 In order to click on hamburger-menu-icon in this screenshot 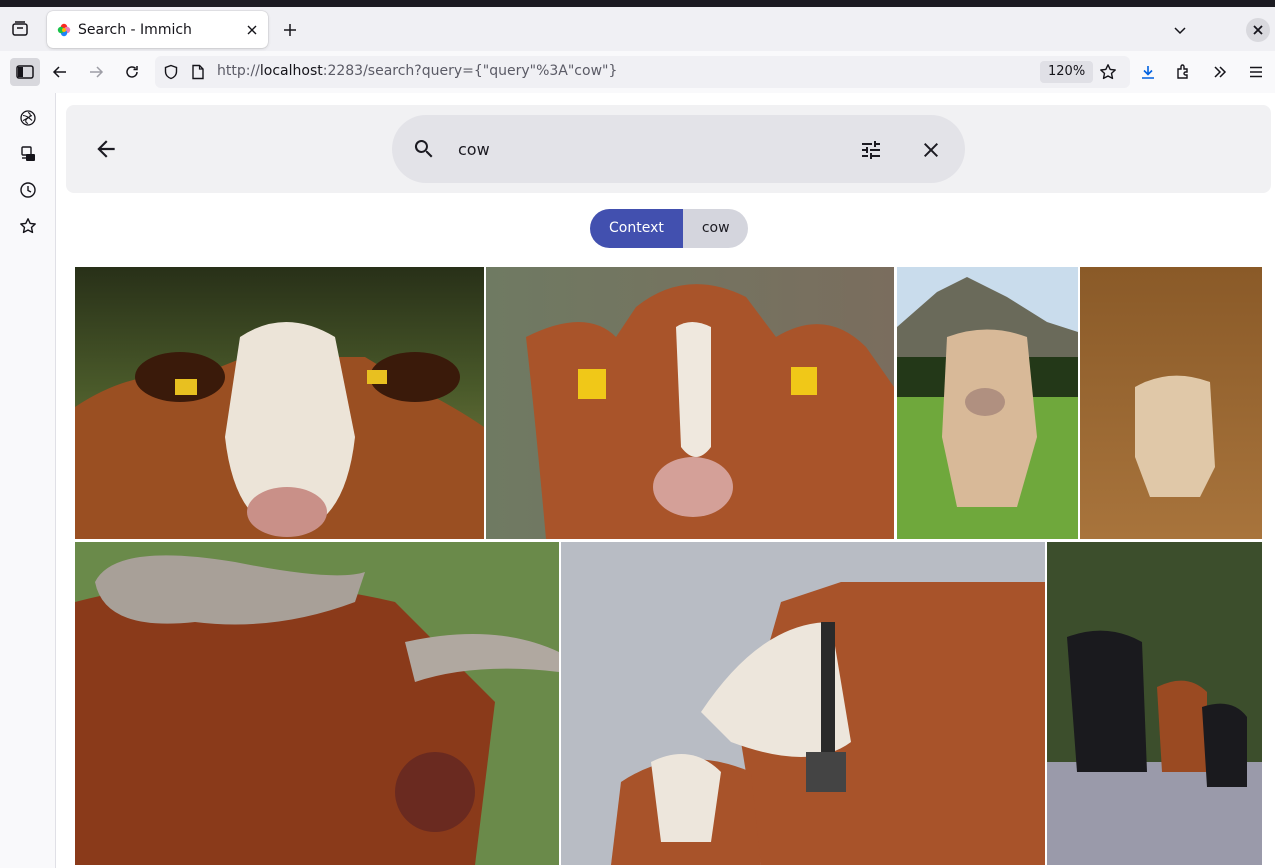, I will do `click(1256, 72)`.